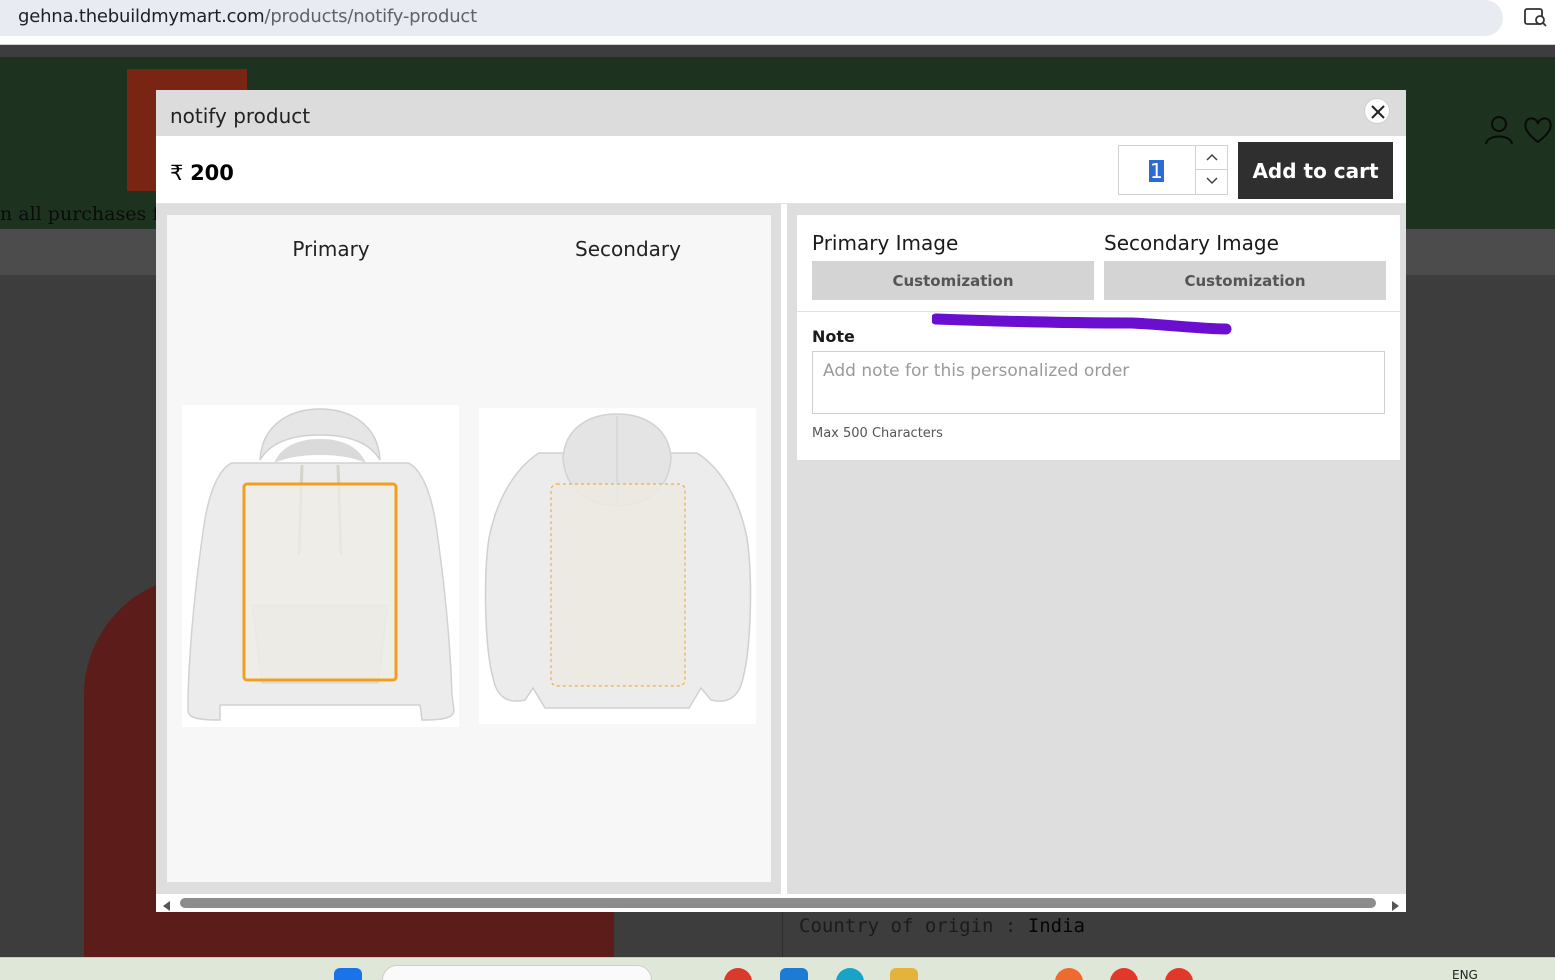 This screenshot has width=1555, height=980. Describe the element at coordinates (1465, 974) in the screenshot. I see `language-indicator: ENG` at that location.